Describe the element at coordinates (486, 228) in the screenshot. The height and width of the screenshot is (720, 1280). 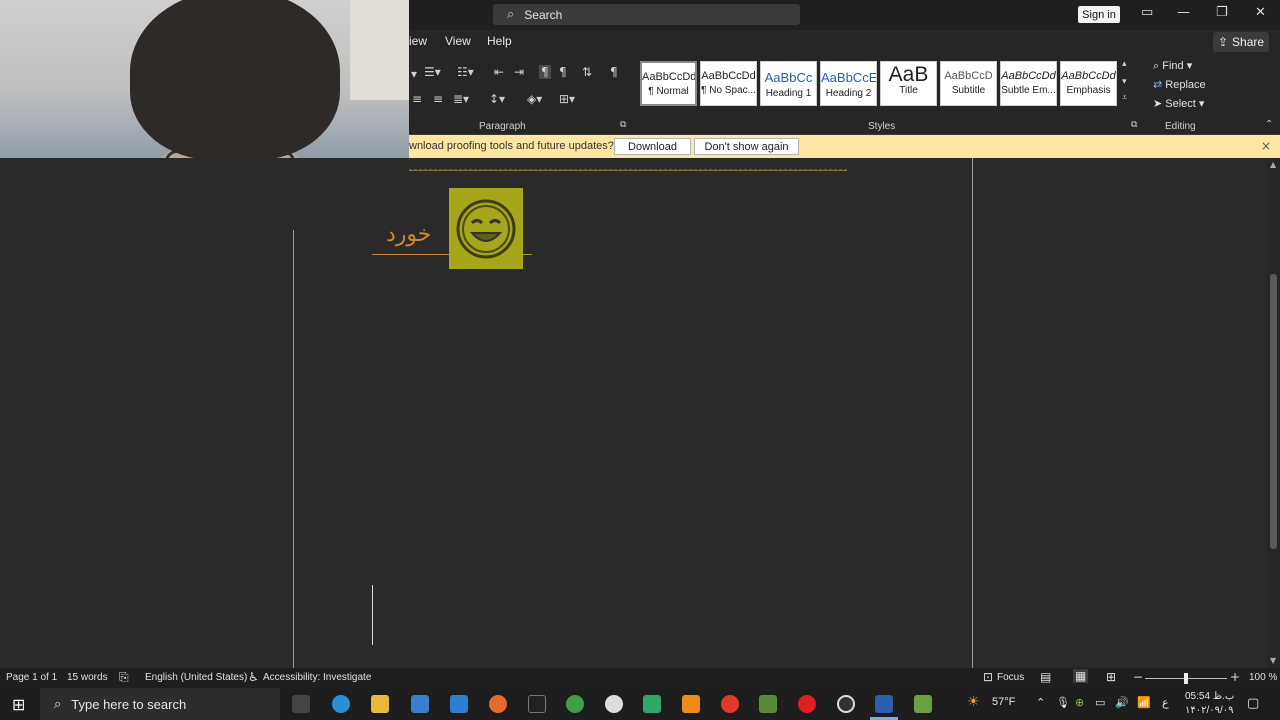
I see `smiley-image` at that location.